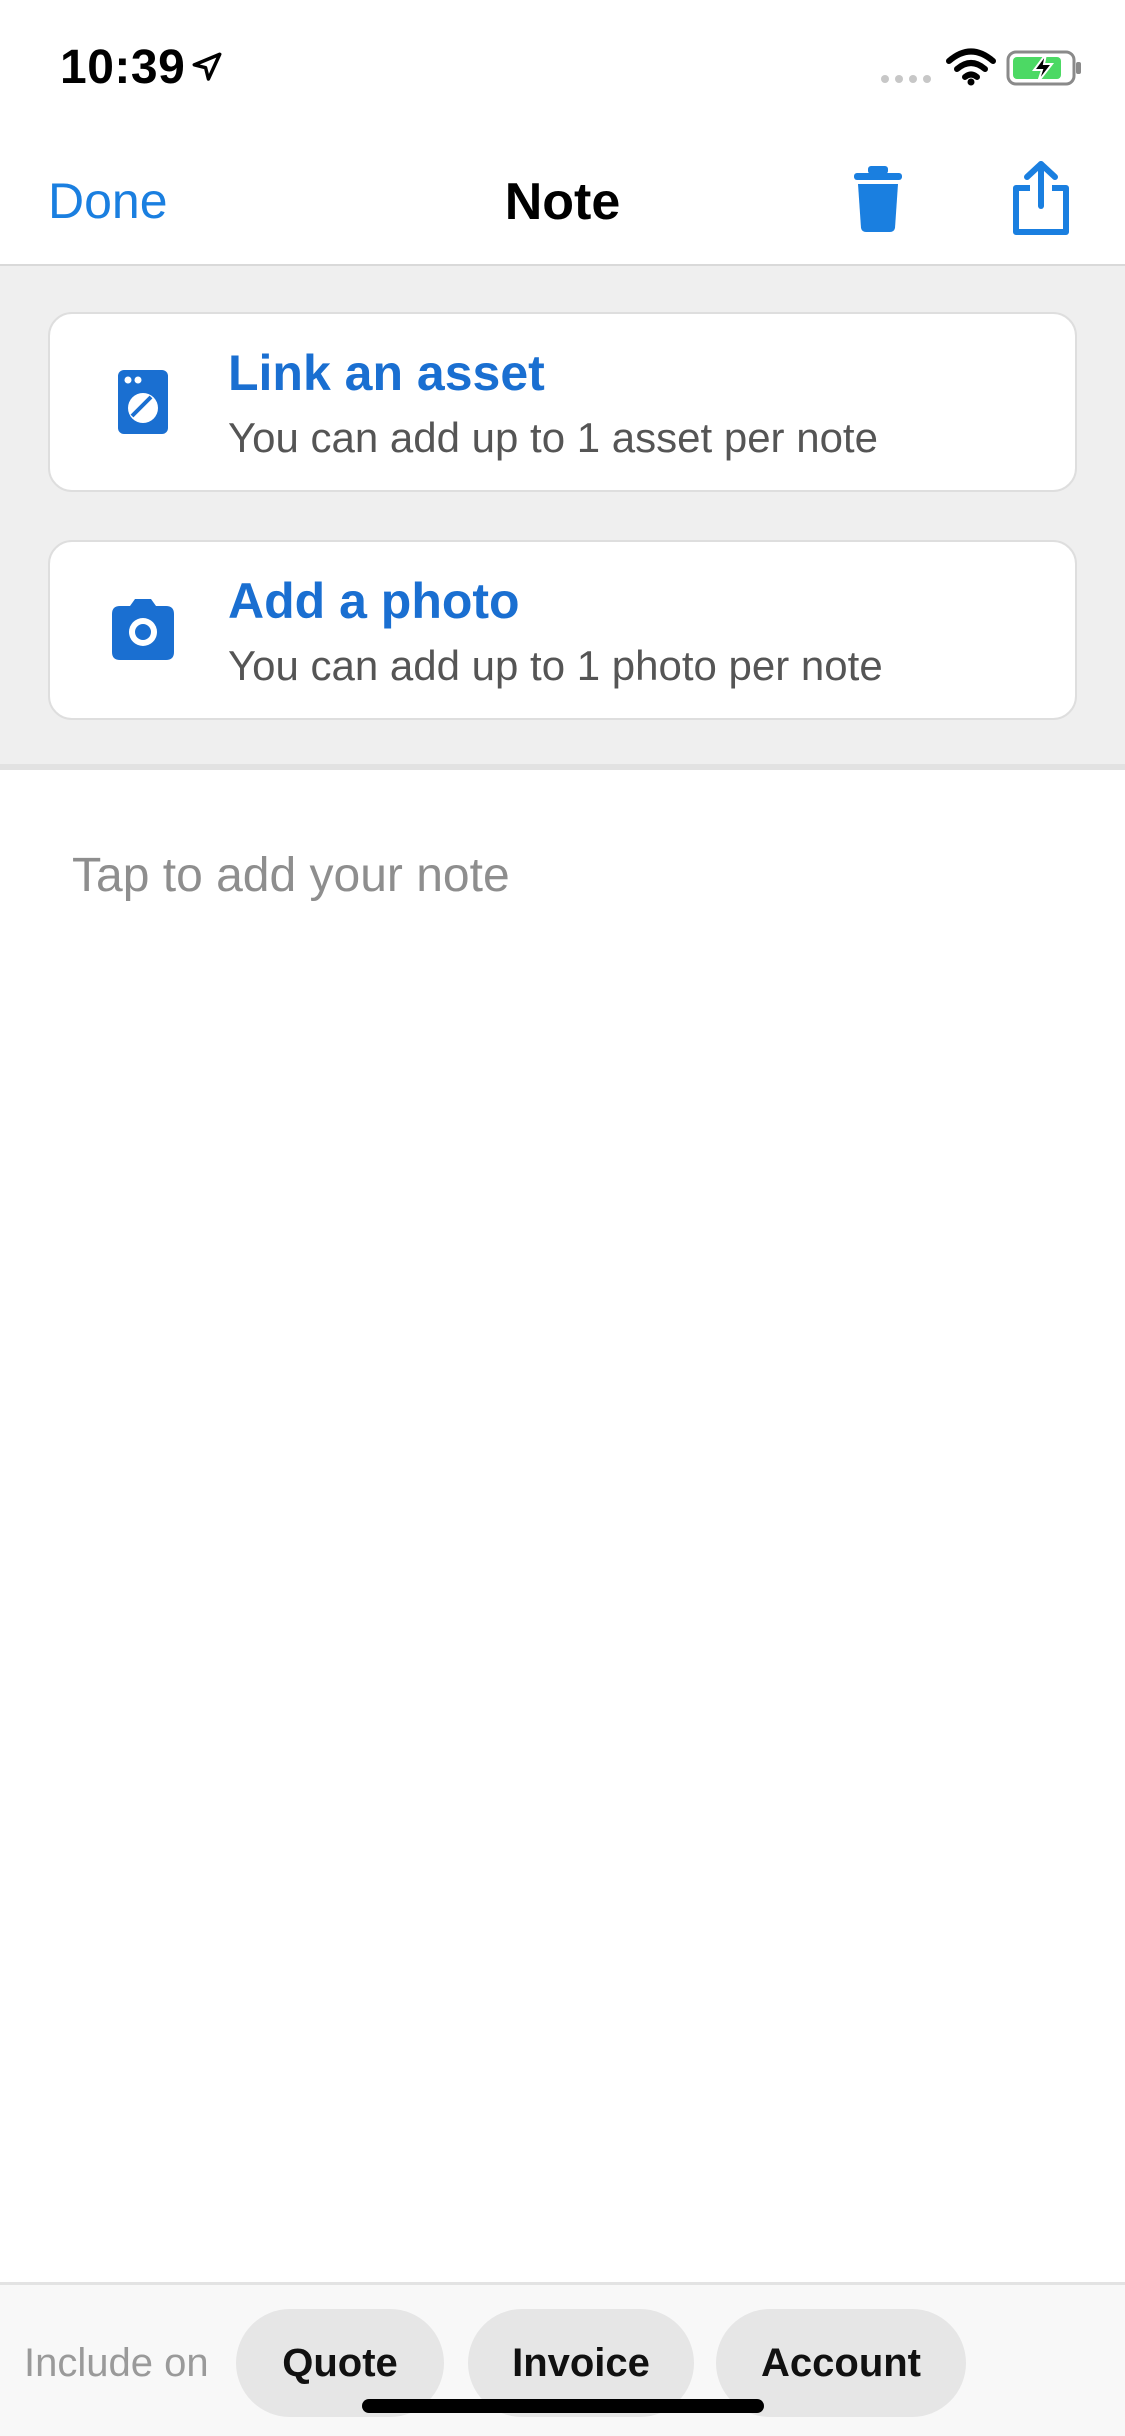 The height and width of the screenshot is (2436, 1125). I want to click on battery-charging-icon, so click(1043, 68).